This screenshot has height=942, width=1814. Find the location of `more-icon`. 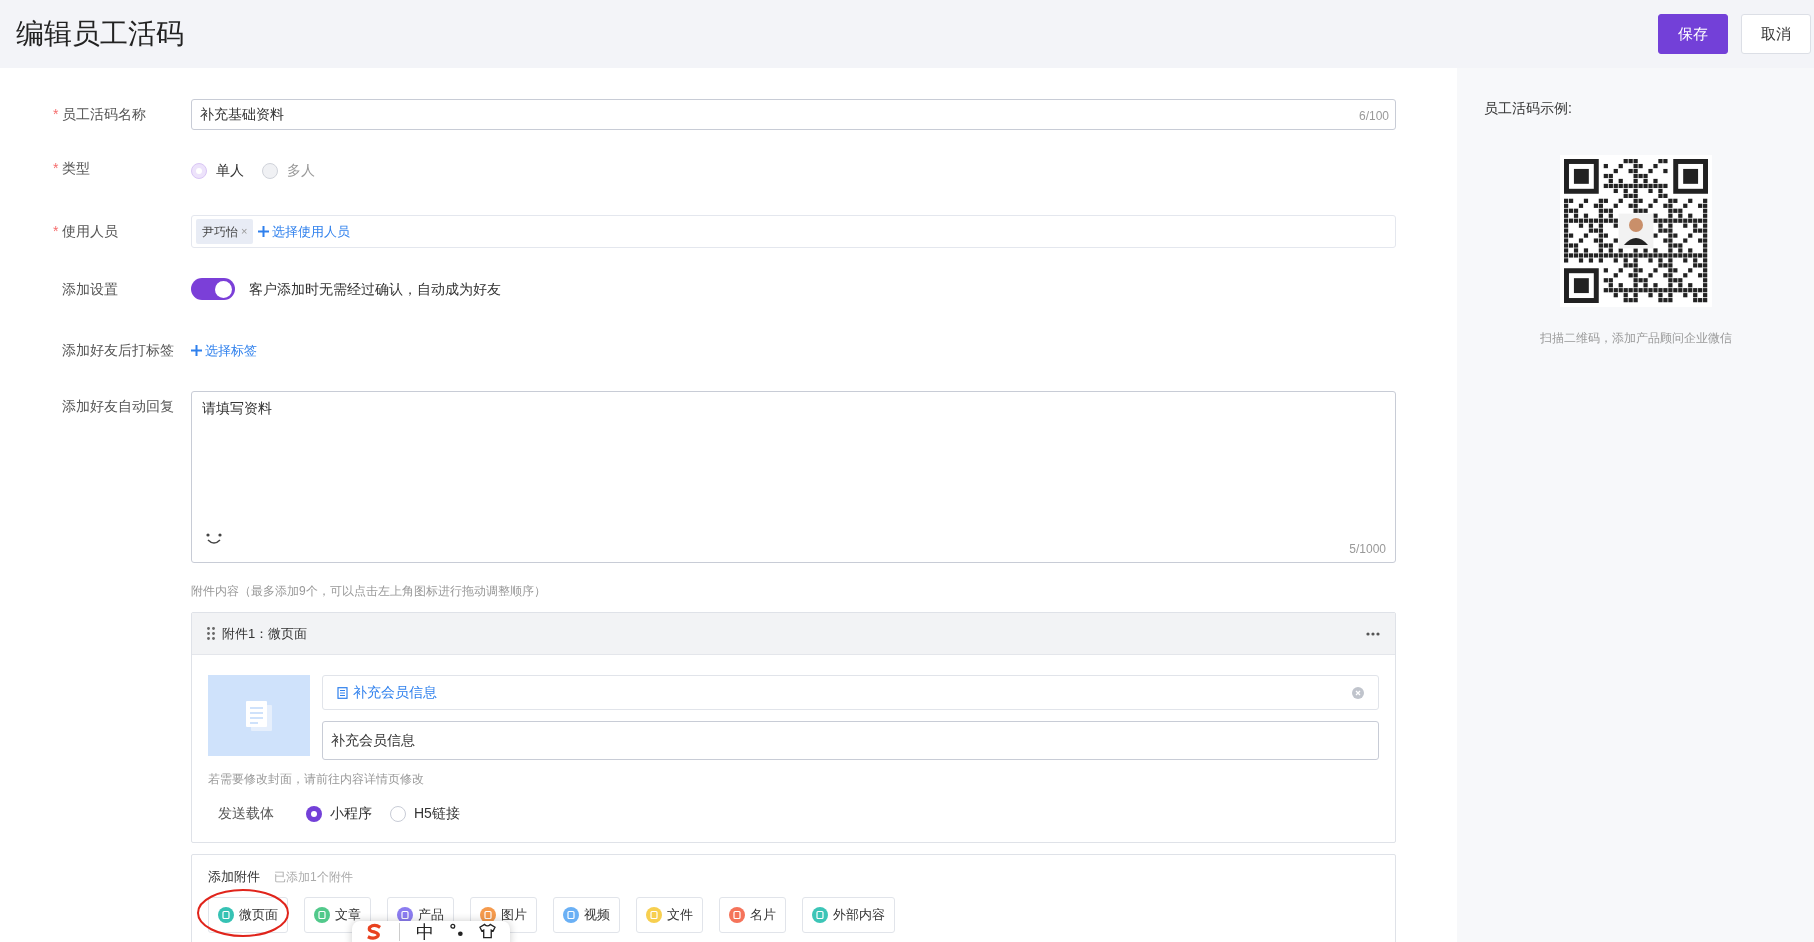

more-icon is located at coordinates (1373, 633).